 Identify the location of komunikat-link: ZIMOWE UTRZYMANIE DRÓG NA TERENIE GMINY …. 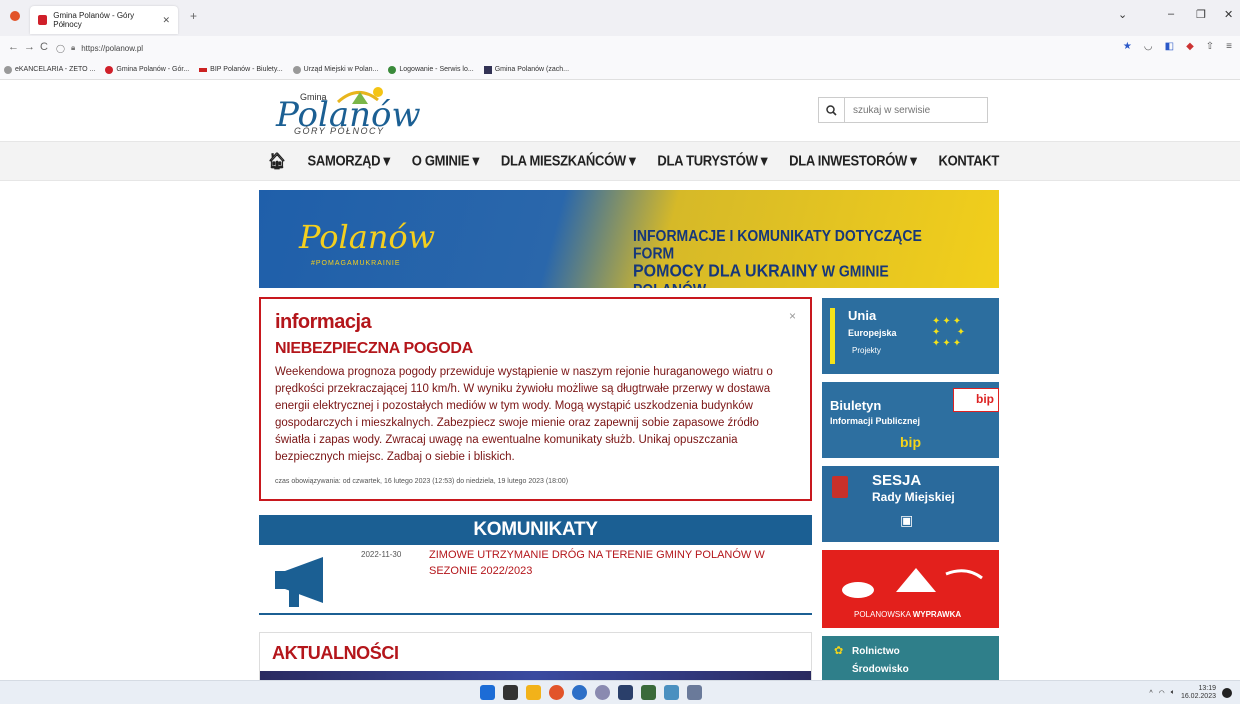
(609, 563).